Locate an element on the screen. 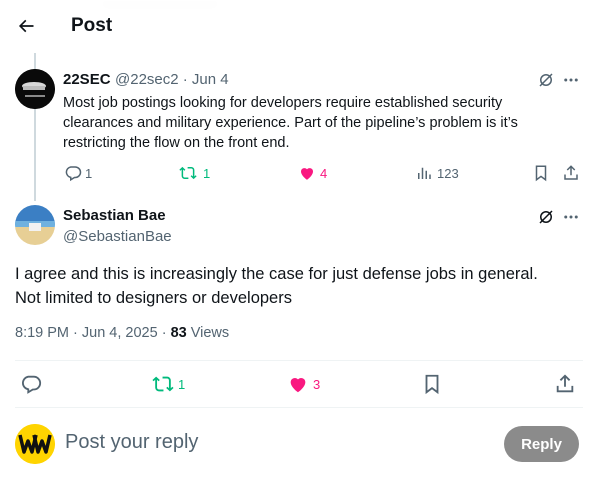  reply-input: Post your reply is located at coordinates (131, 442).